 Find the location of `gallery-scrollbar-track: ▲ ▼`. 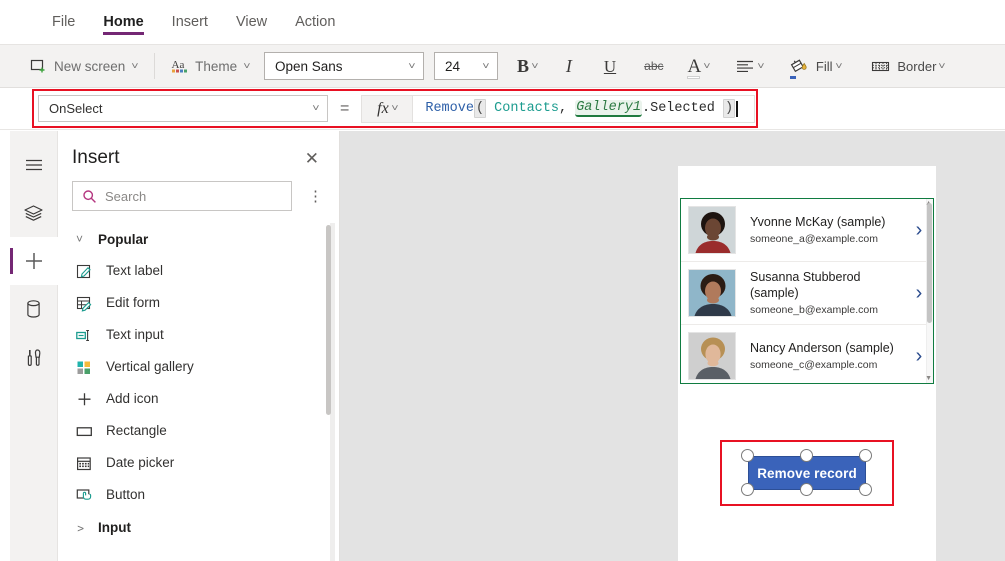

gallery-scrollbar-track: ▲ ▼ is located at coordinates (929, 291).